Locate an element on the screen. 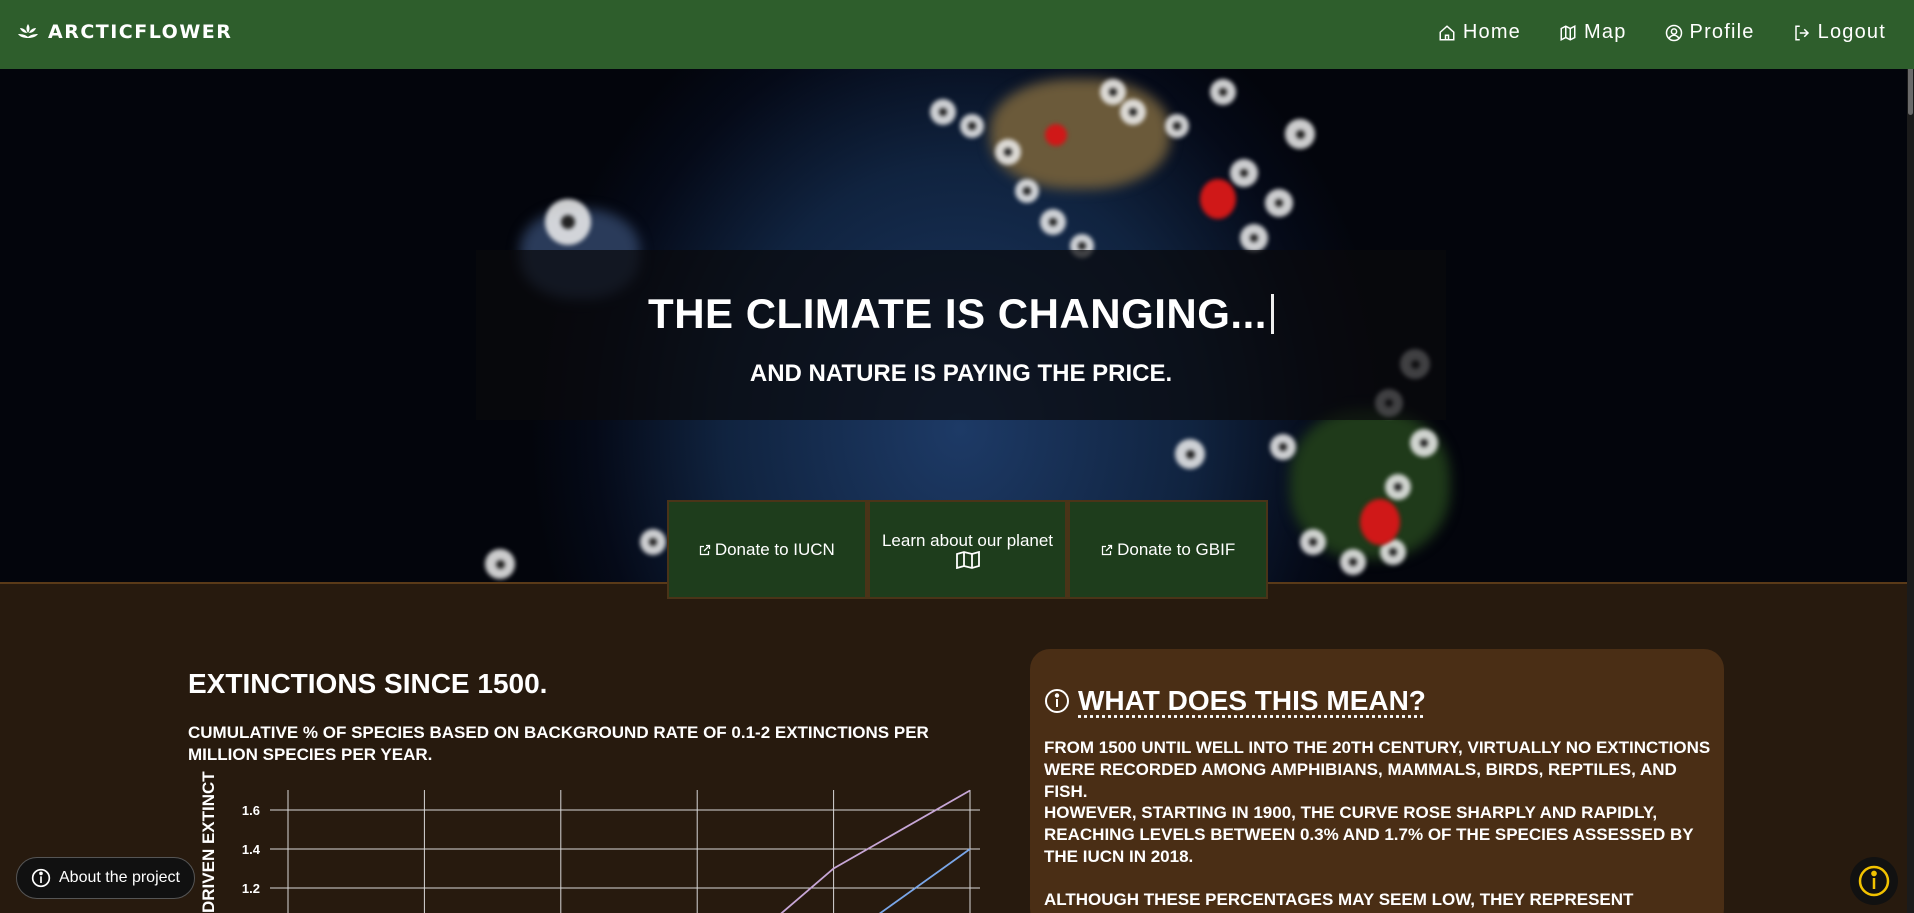  about-project-button: About the project is located at coordinates (105, 878).